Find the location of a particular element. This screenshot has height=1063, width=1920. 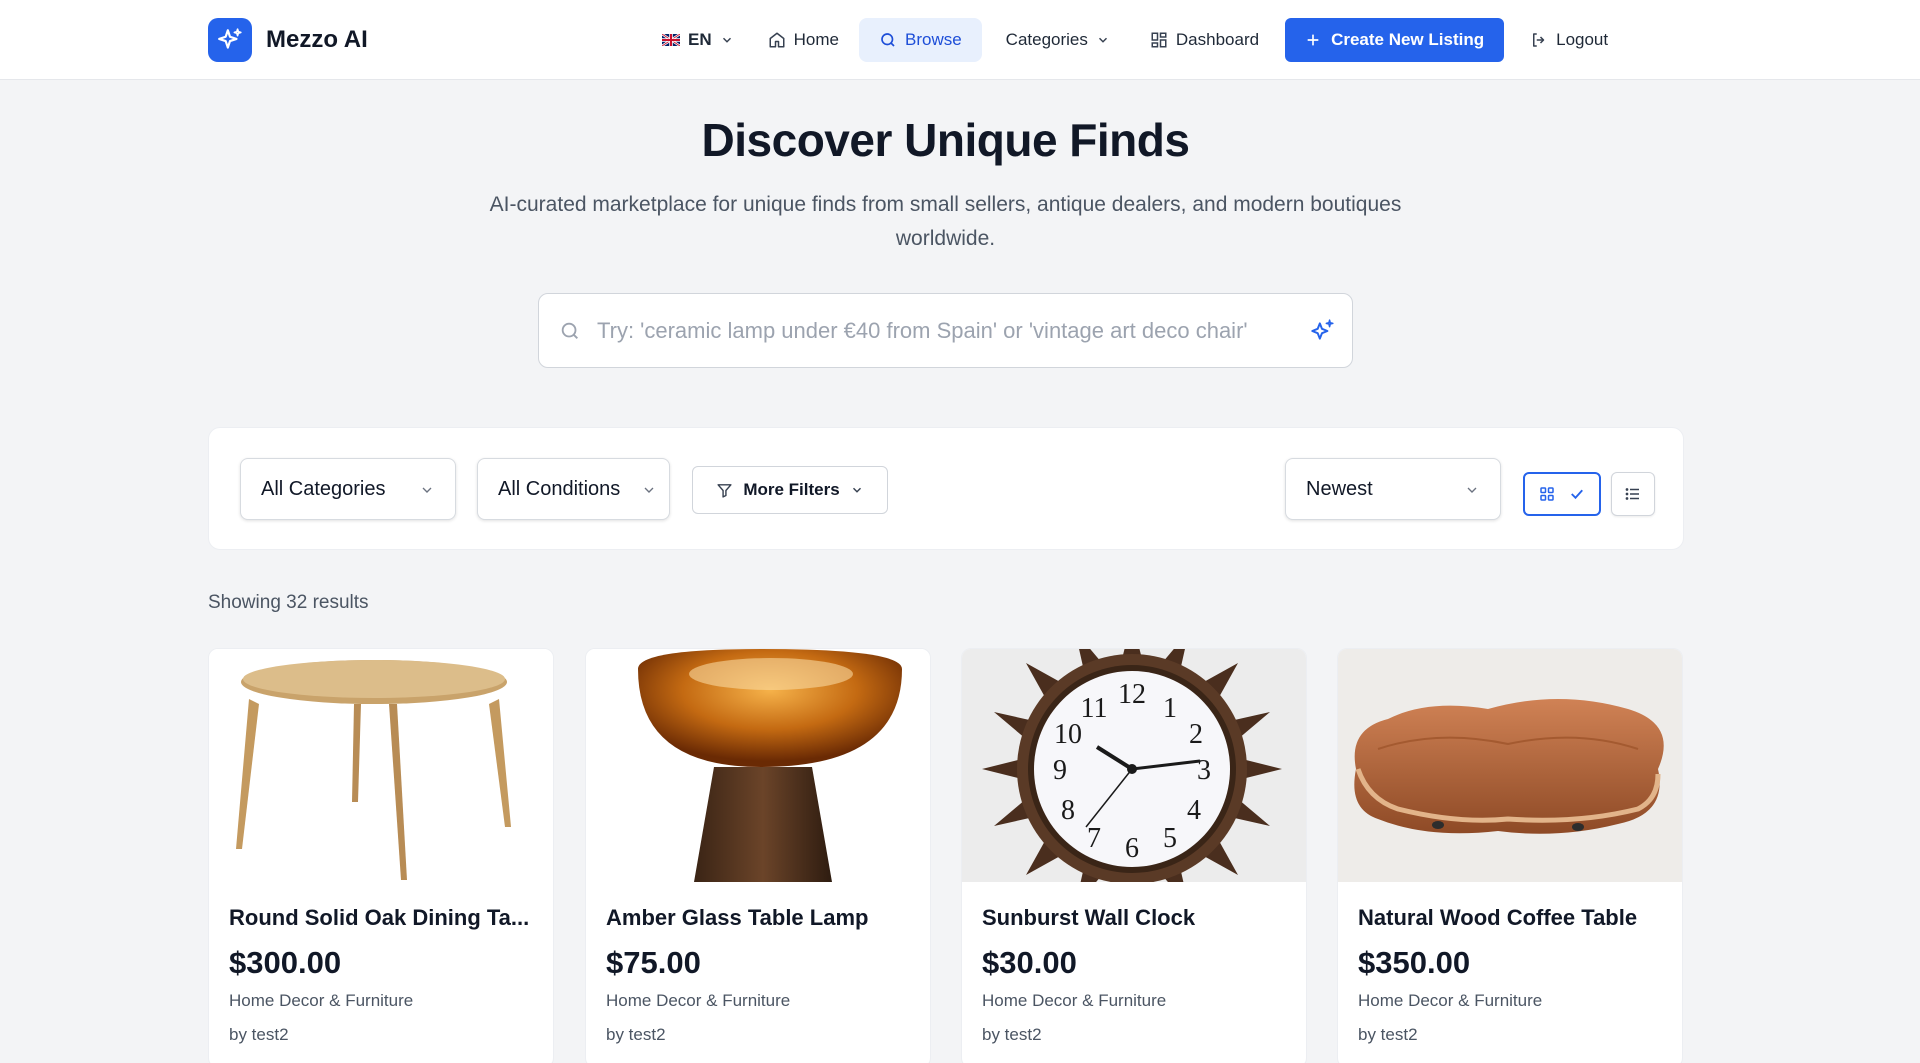

logout-button: Logout is located at coordinates (1569, 40).